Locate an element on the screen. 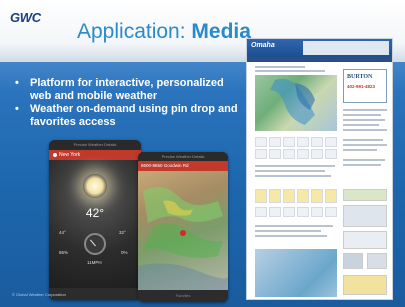 The image size is (405, 307). address-text: 8600-8650 Goodwin Rd is located at coordinates (165, 165).